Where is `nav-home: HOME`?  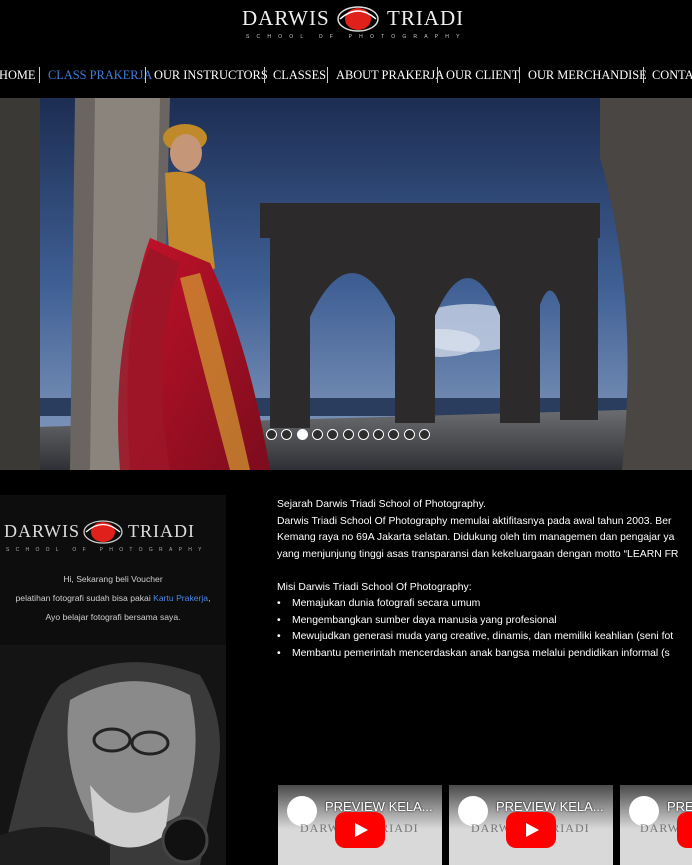 nav-home: HOME is located at coordinates (17, 75).